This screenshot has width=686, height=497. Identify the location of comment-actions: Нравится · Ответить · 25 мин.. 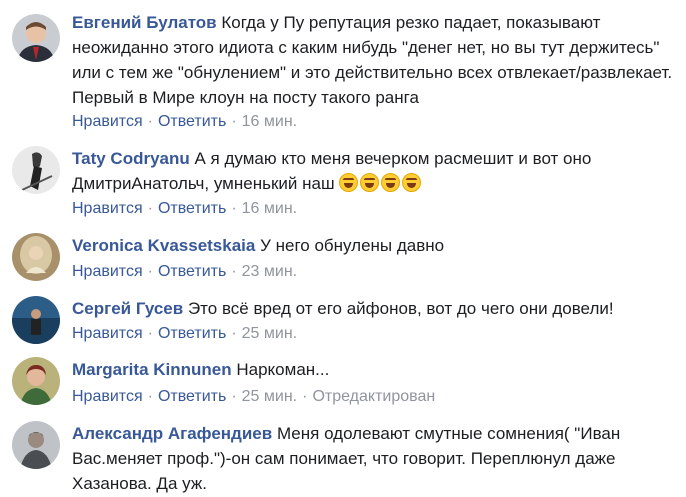
(184, 334).